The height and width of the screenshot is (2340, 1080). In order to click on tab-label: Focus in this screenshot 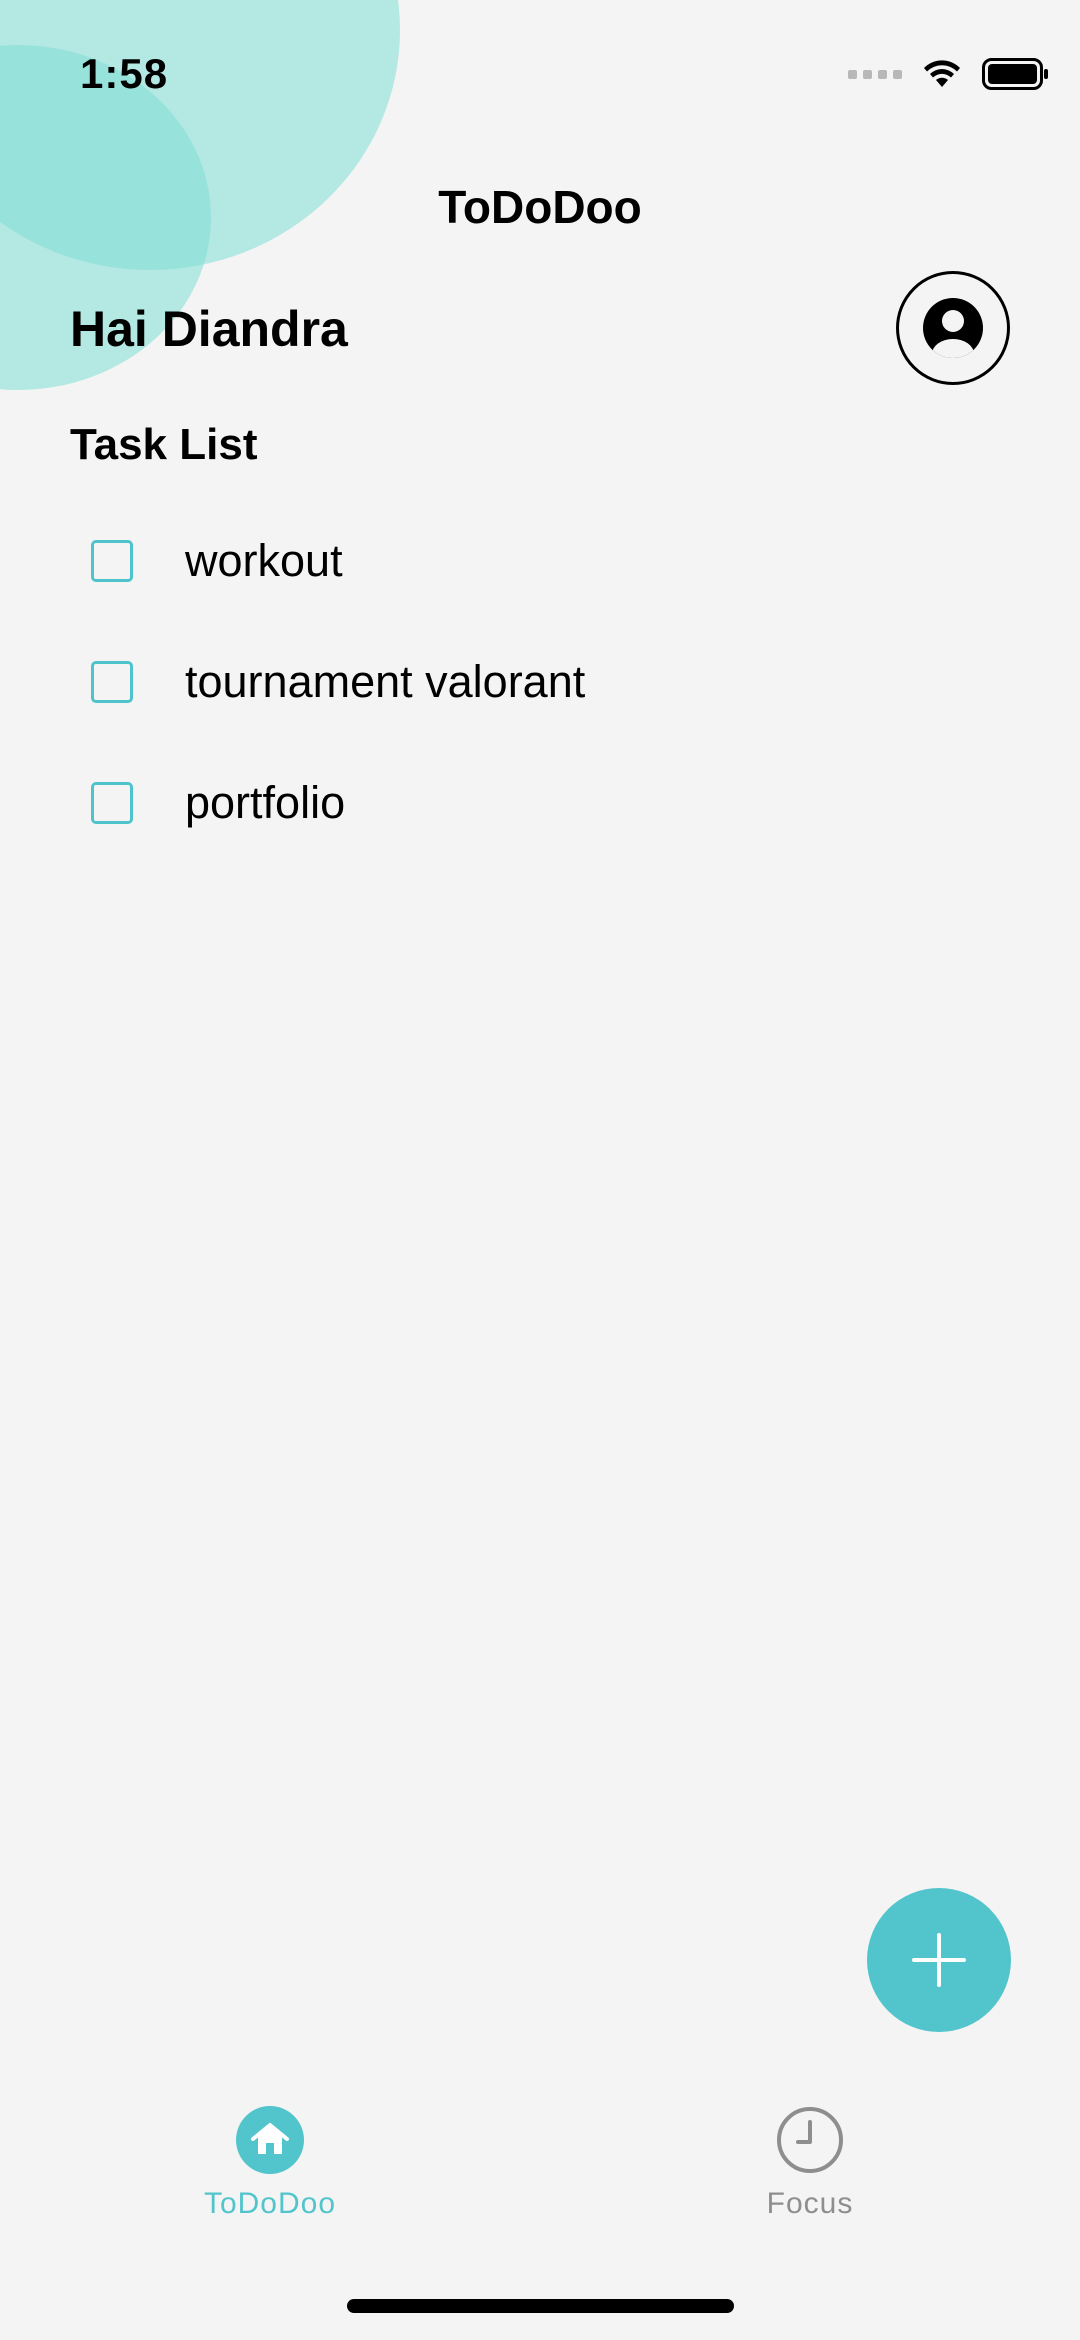, I will do `click(810, 2203)`.